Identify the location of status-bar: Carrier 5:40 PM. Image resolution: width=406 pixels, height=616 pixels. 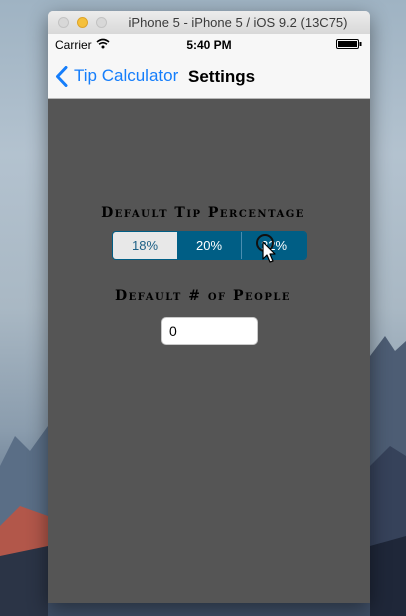
(209, 44).